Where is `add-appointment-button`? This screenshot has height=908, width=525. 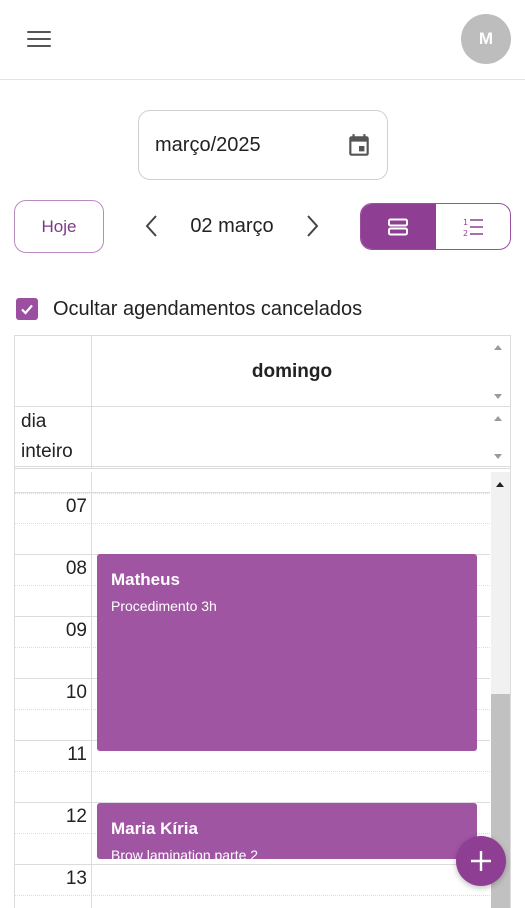
add-appointment-button is located at coordinates (481, 861).